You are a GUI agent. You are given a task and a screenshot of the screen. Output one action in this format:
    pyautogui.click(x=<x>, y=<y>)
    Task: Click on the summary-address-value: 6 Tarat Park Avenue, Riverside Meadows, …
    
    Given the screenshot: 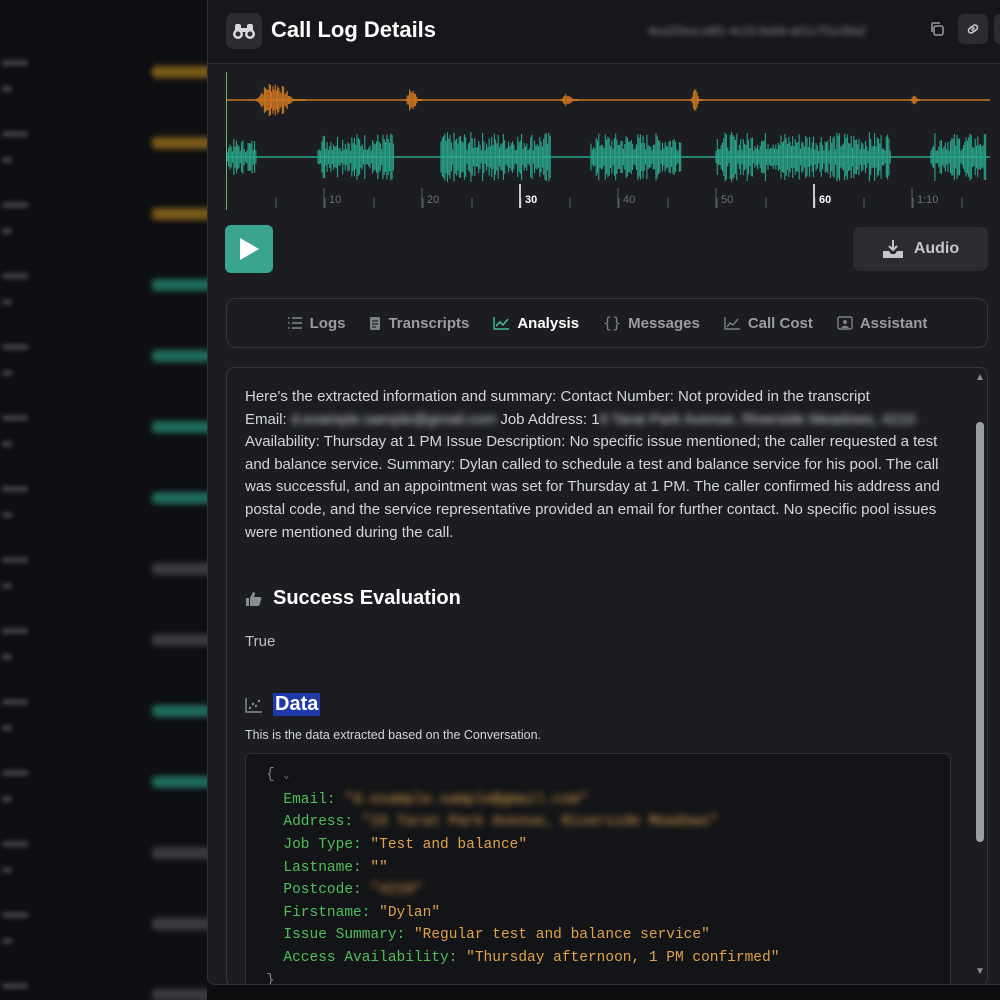 What is the action you would take?
    pyautogui.click(x=757, y=419)
    